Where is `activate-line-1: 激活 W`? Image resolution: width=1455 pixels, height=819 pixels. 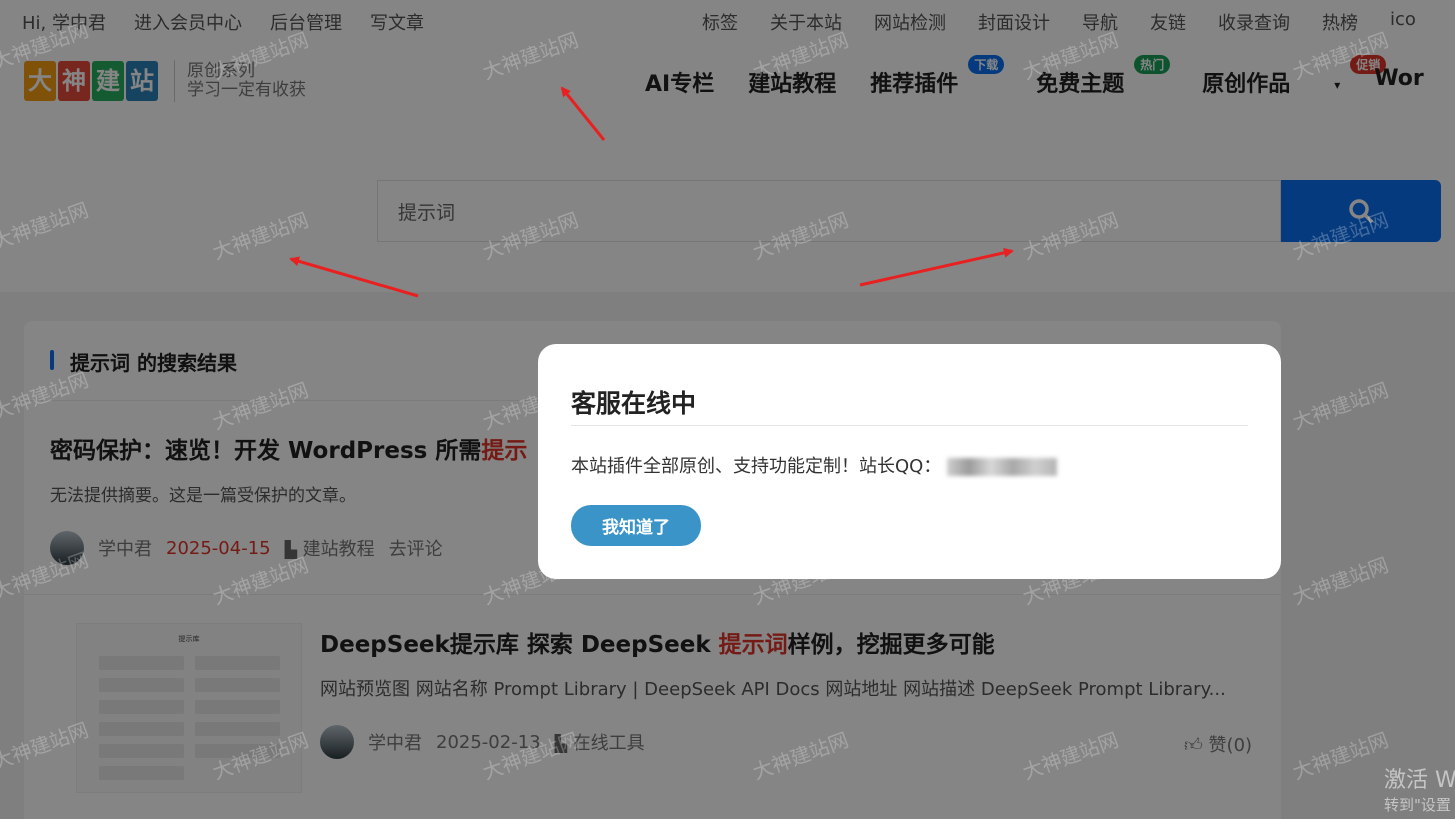 activate-line-1: 激活 W is located at coordinates (1419, 780).